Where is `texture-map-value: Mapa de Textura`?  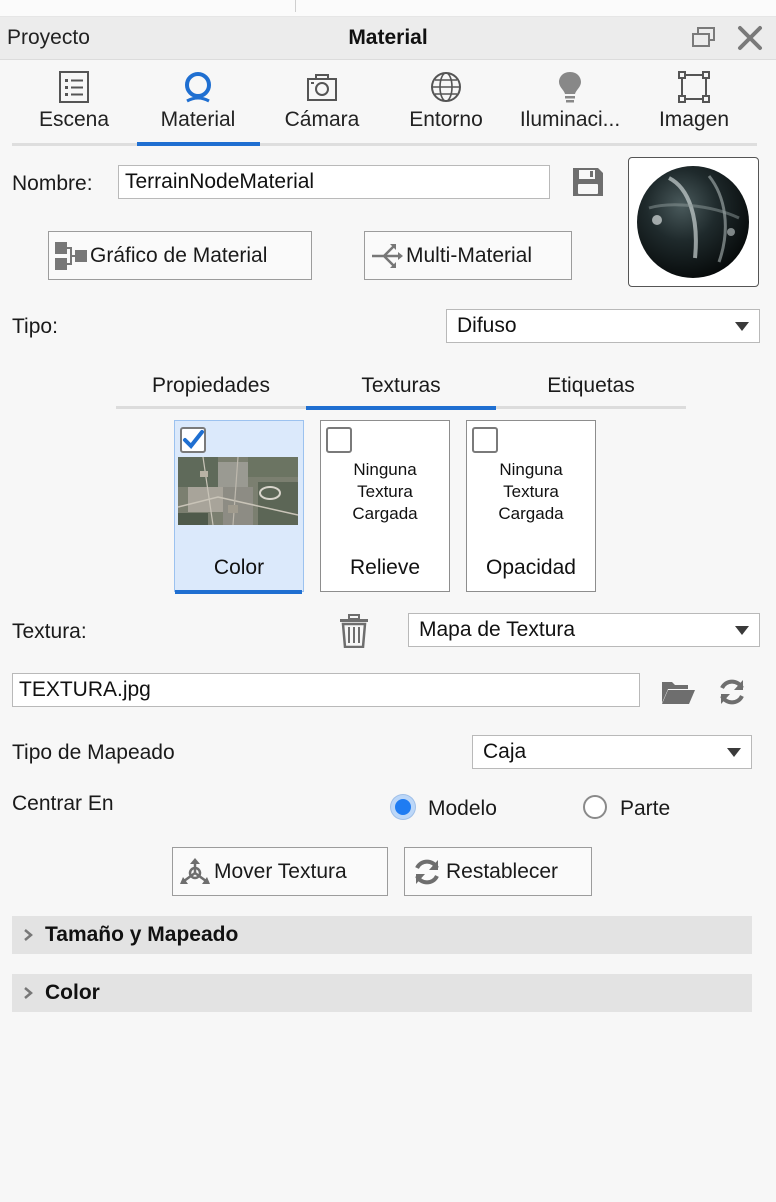
texture-map-value: Mapa de Textura is located at coordinates (497, 629).